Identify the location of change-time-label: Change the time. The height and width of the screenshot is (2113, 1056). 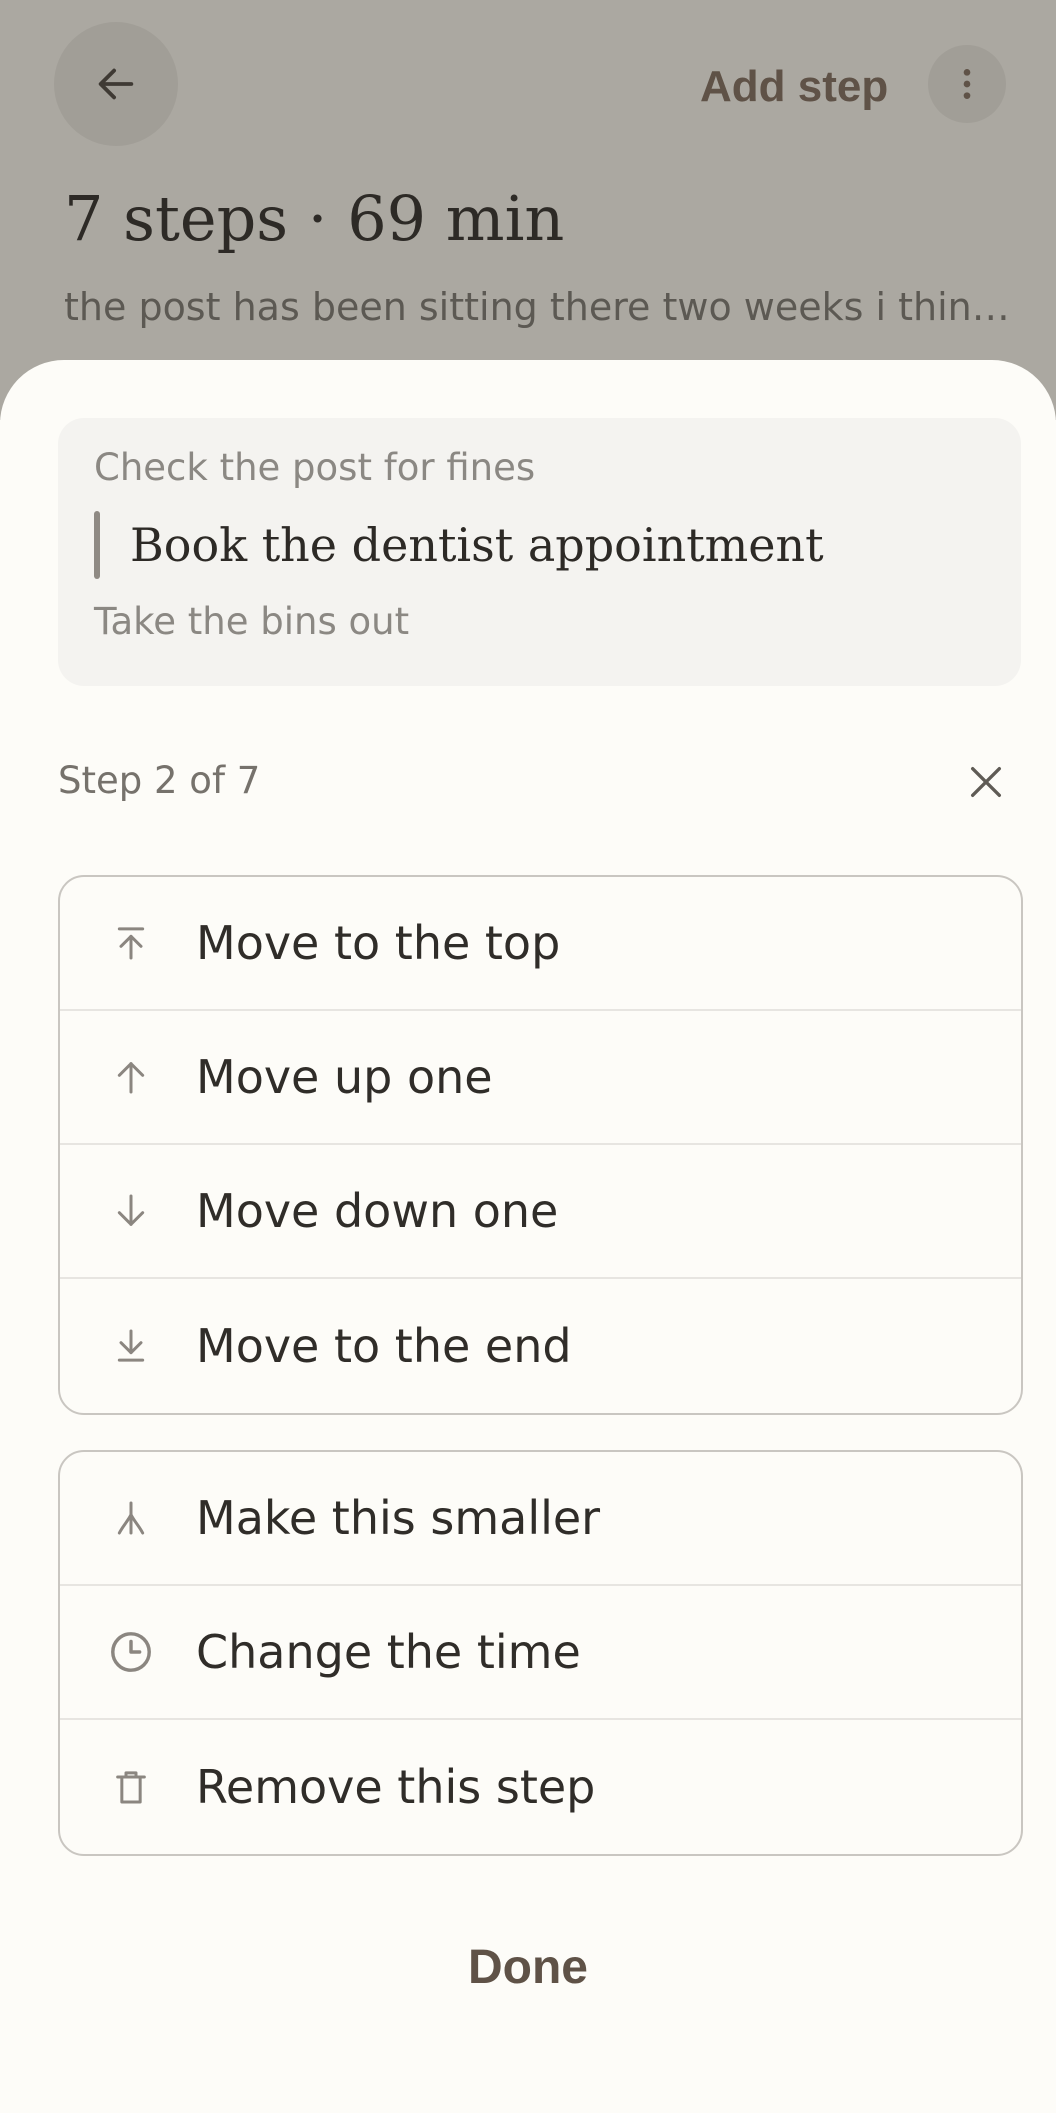
(388, 1652).